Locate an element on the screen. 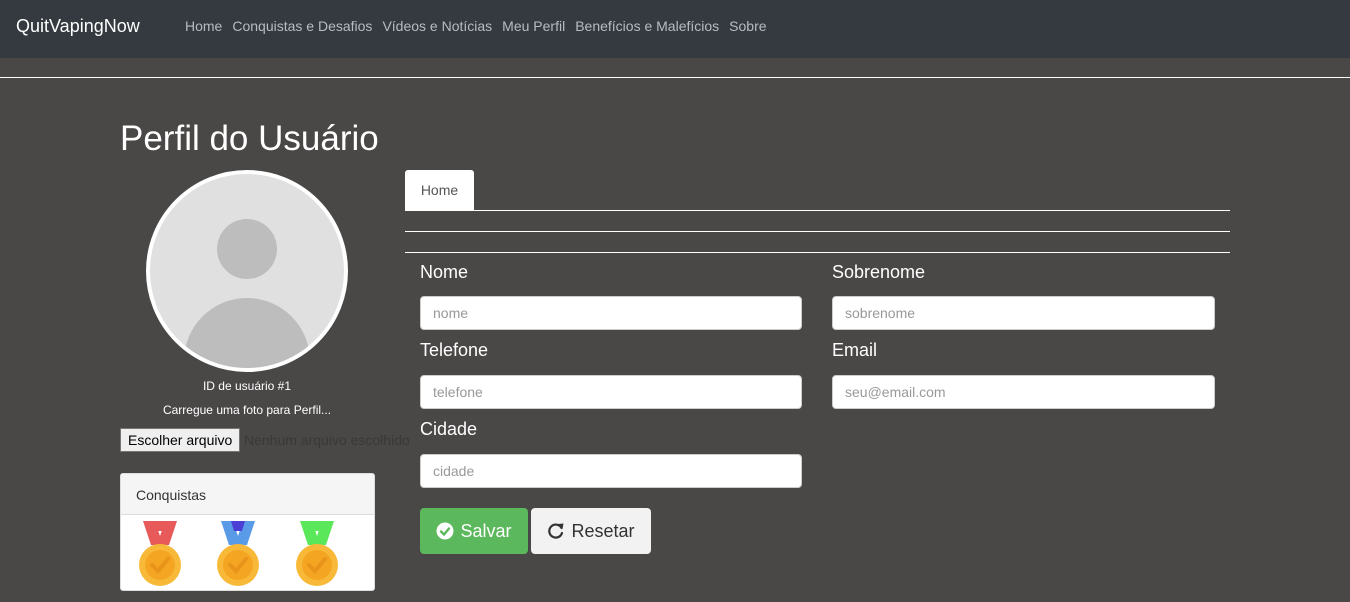  user-id: ID de usuário #1 is located at coordinates (247, 386).